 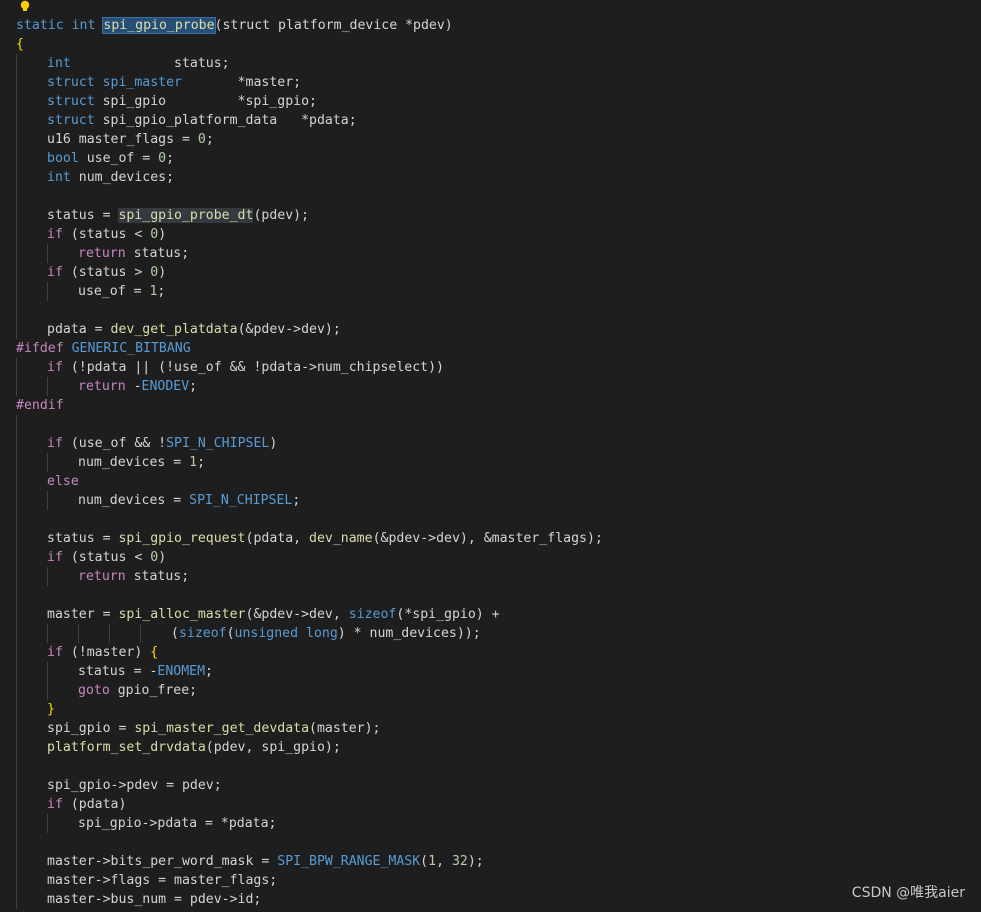 What do you see at coordinates (55, 804) in the screenshot?
I see `code-token: if` at bounding box center [55, 804].